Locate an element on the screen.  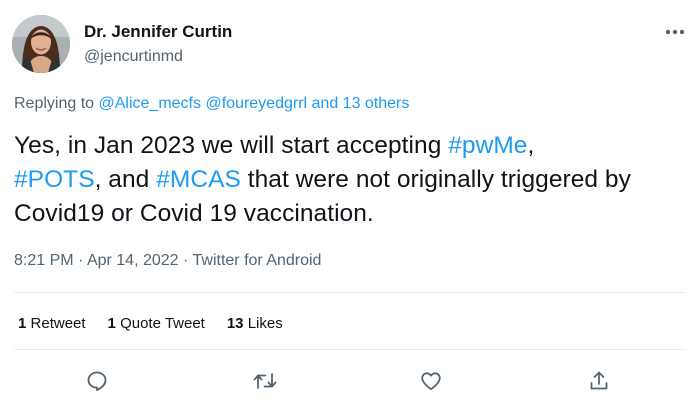
like-icon is located at coordinates (431, 381).